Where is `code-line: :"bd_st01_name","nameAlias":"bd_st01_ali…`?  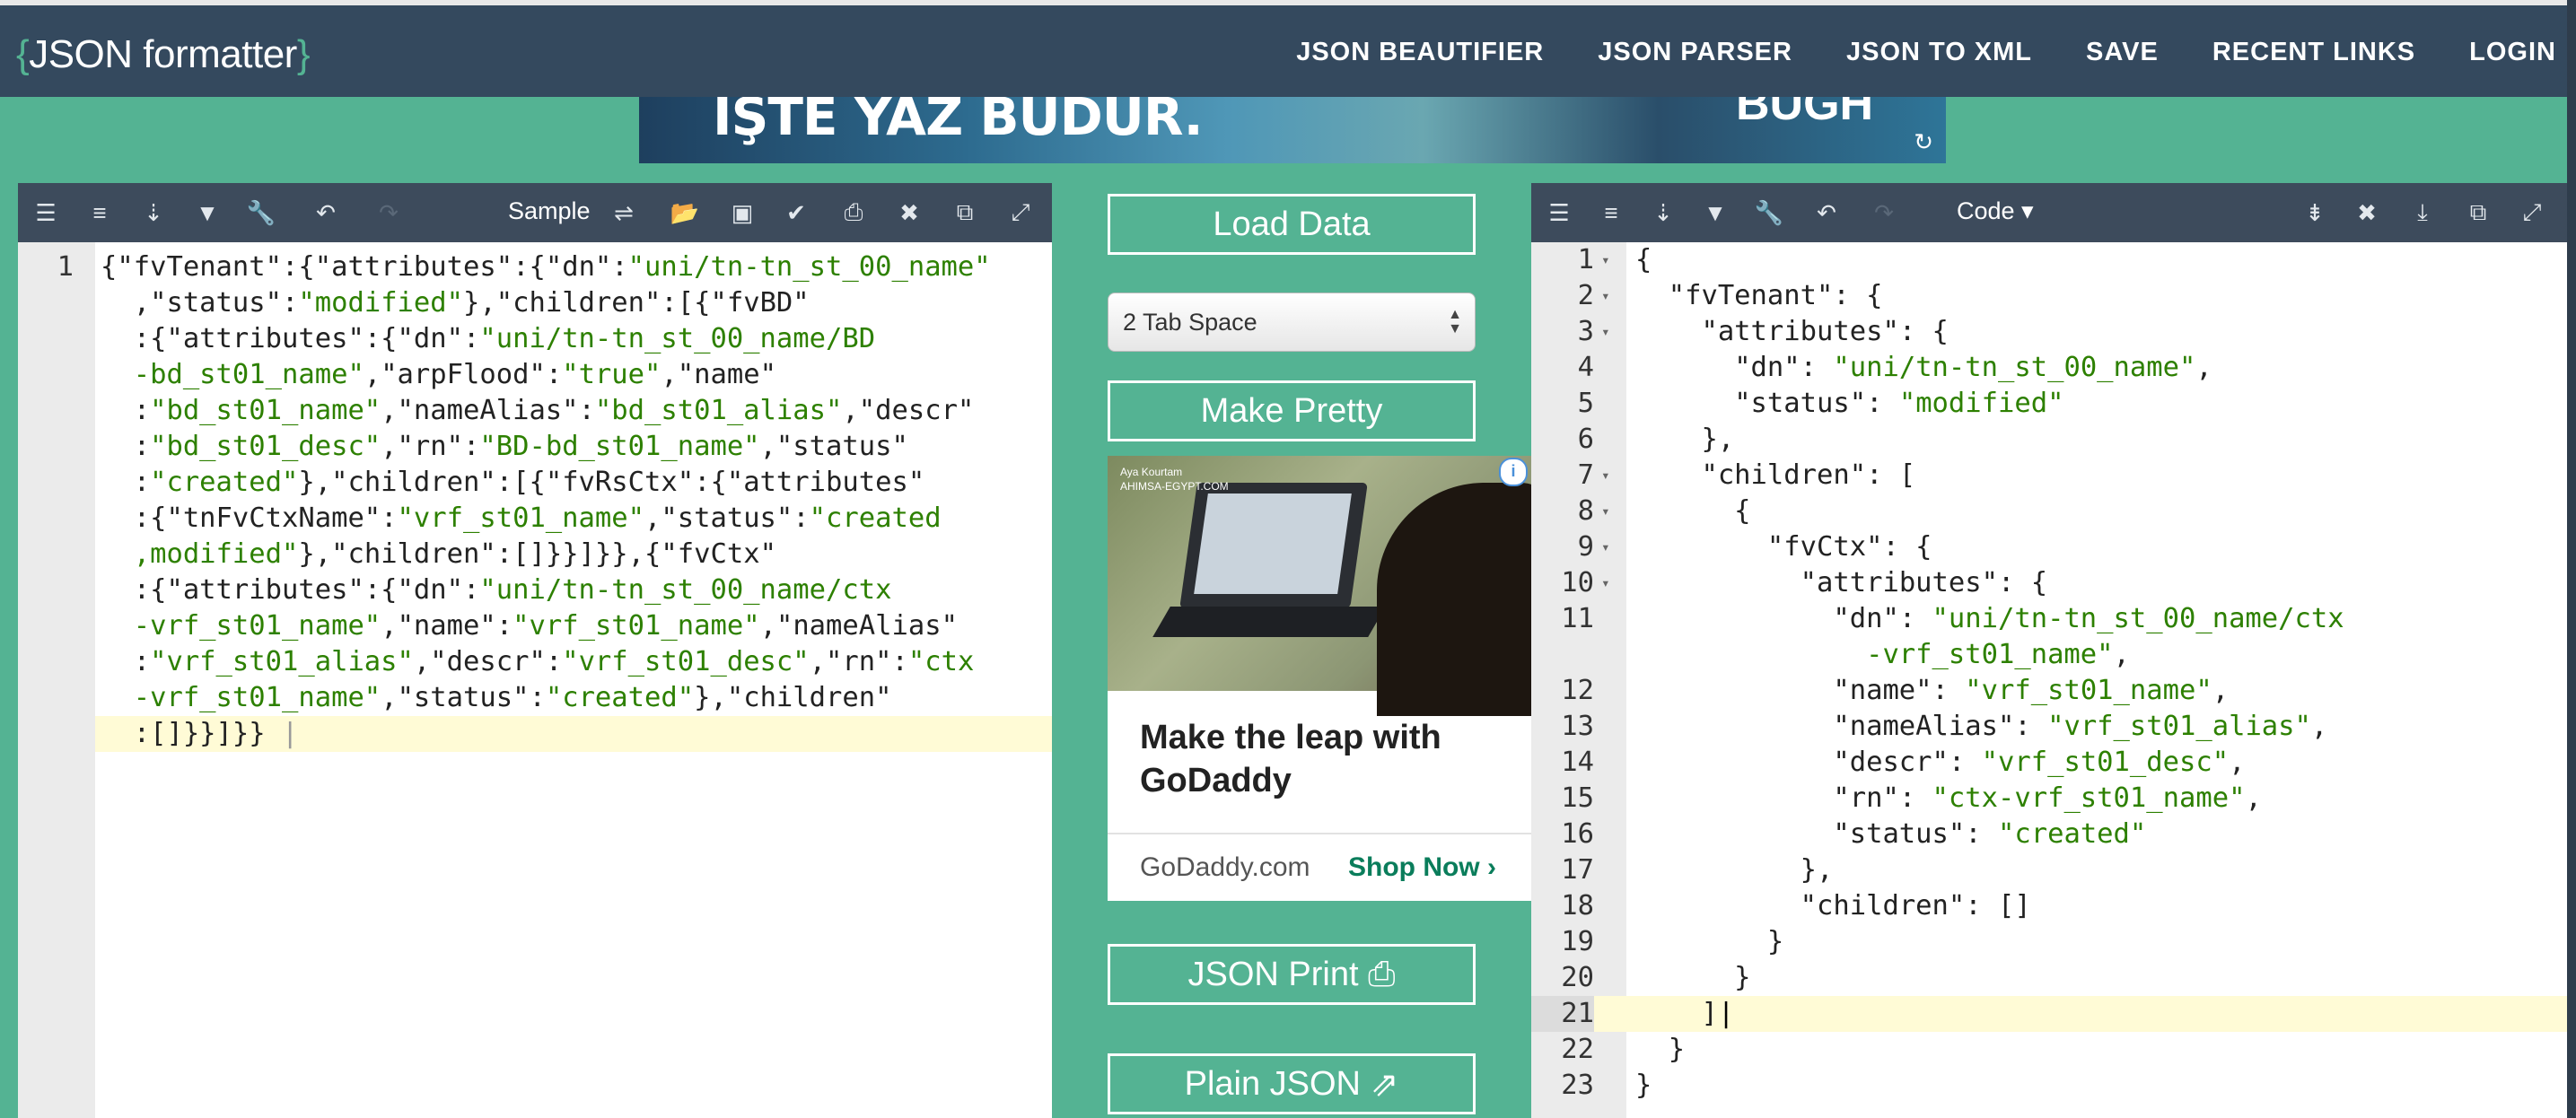 code-line: :"bd_st01_name","nameAlias":"bd_st01_ali… is located at coordinates (538, 411).